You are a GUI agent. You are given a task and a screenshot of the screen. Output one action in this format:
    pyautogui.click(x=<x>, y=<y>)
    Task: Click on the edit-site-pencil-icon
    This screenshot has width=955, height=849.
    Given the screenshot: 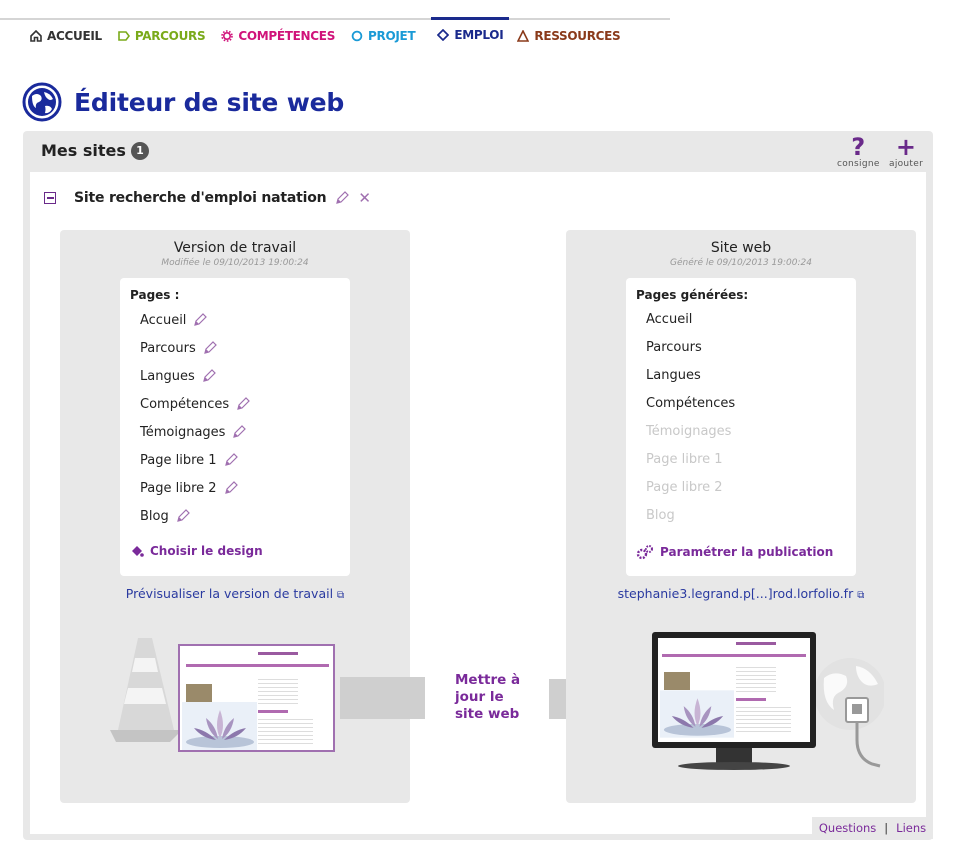 What is the action you would take?
    pyautogui.click(x=342, y=198)
    